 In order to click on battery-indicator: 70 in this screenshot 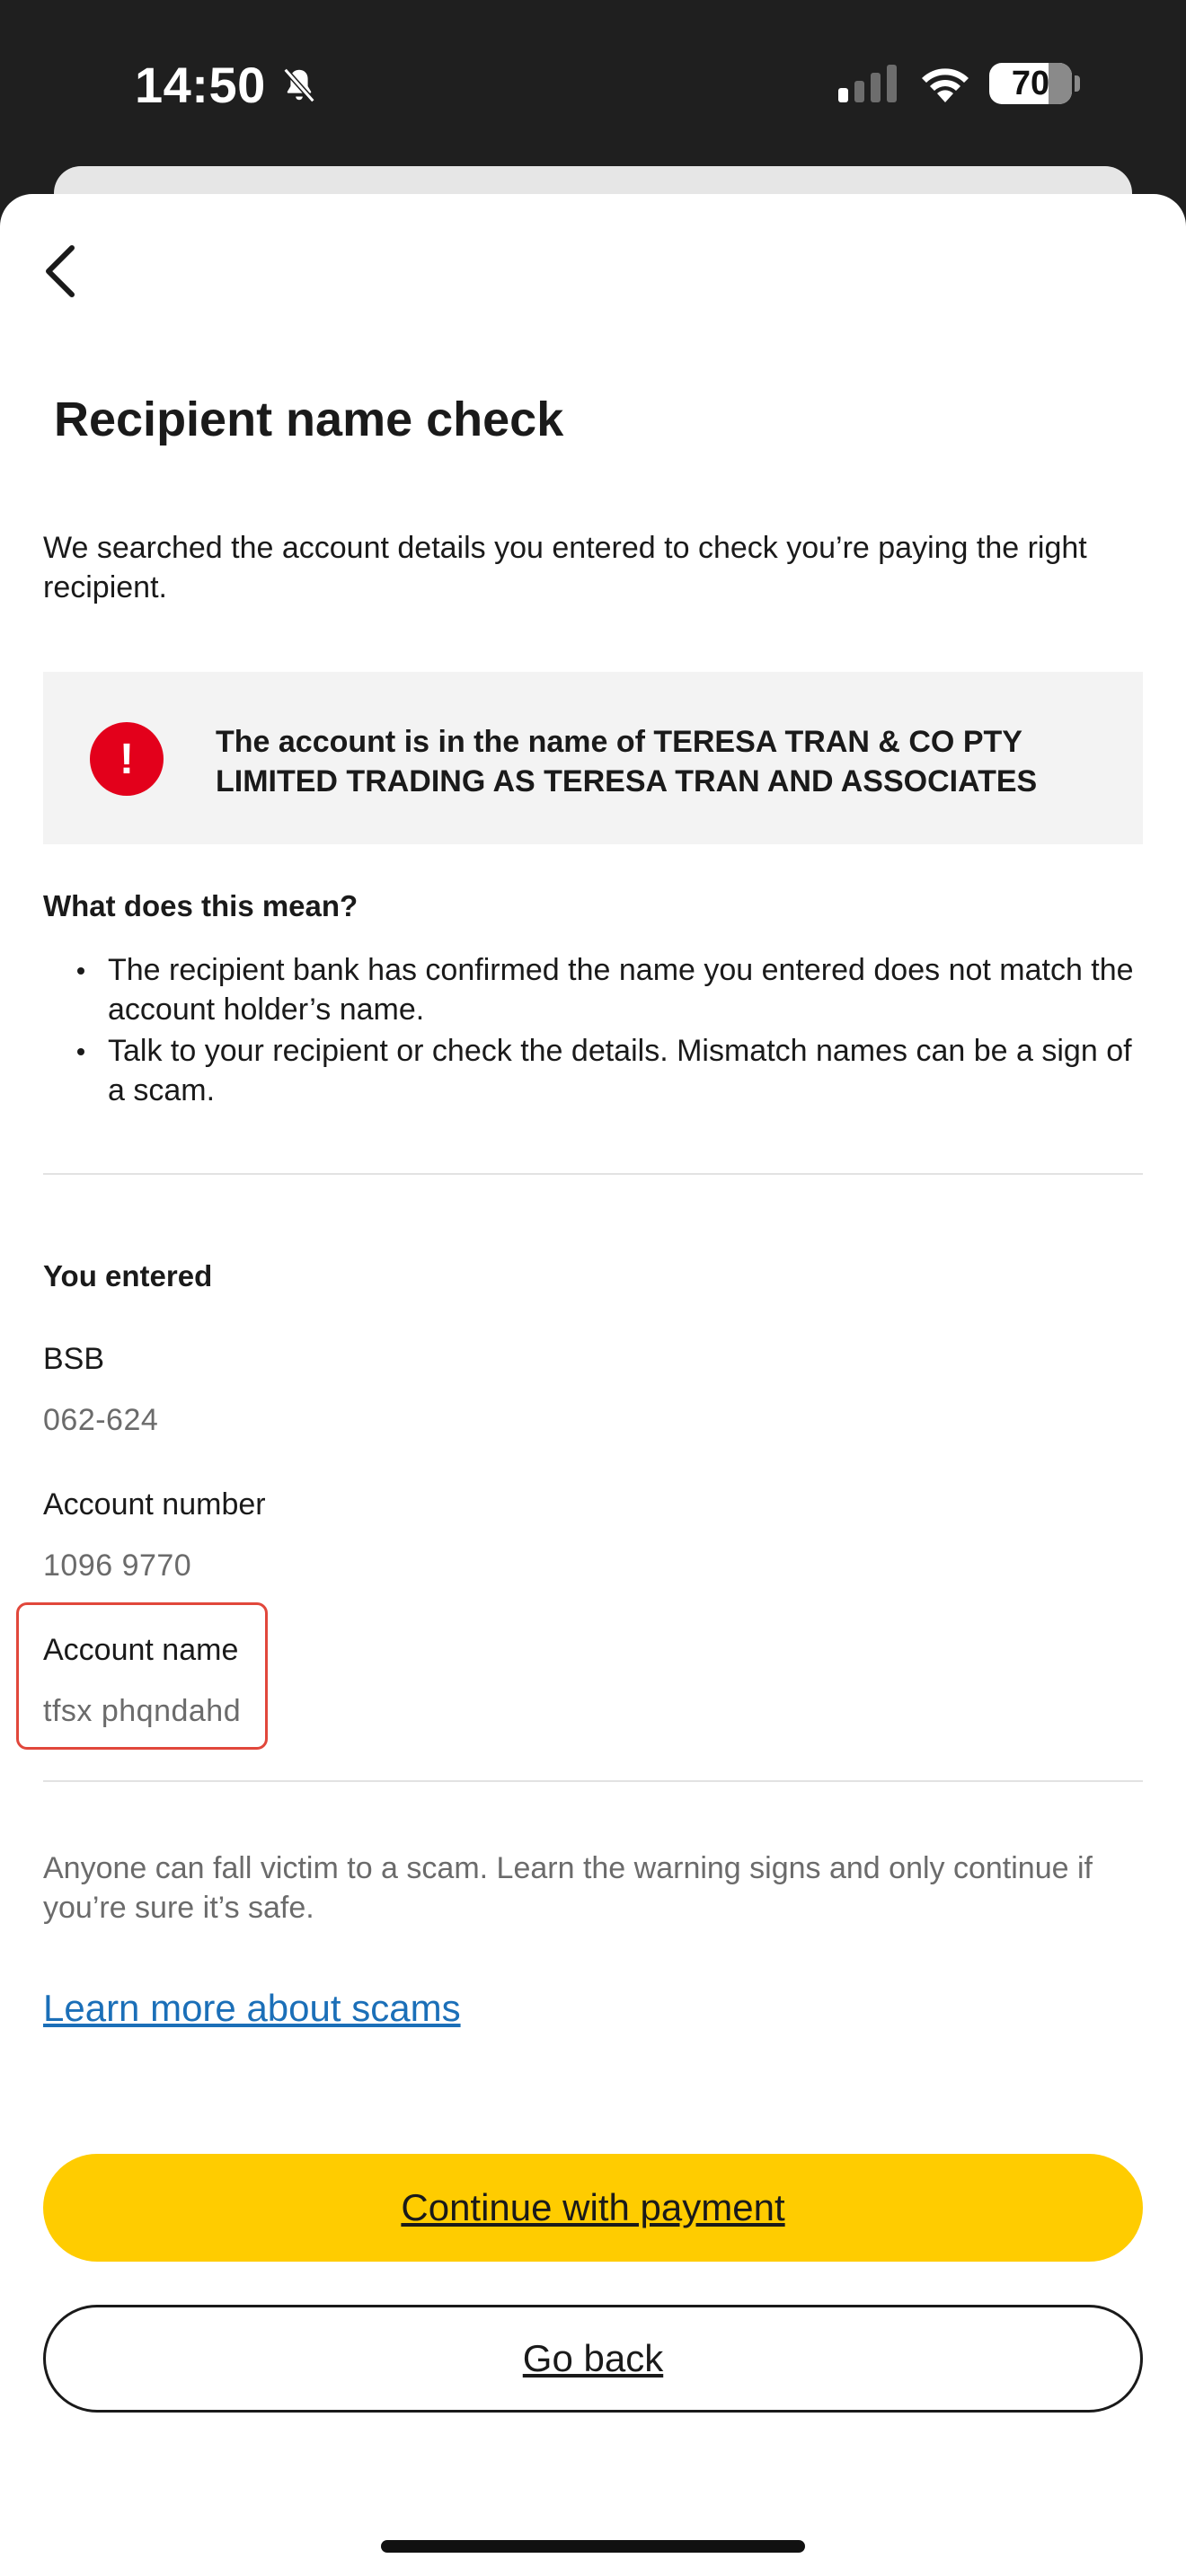, I will do `click(1030, 83)`.